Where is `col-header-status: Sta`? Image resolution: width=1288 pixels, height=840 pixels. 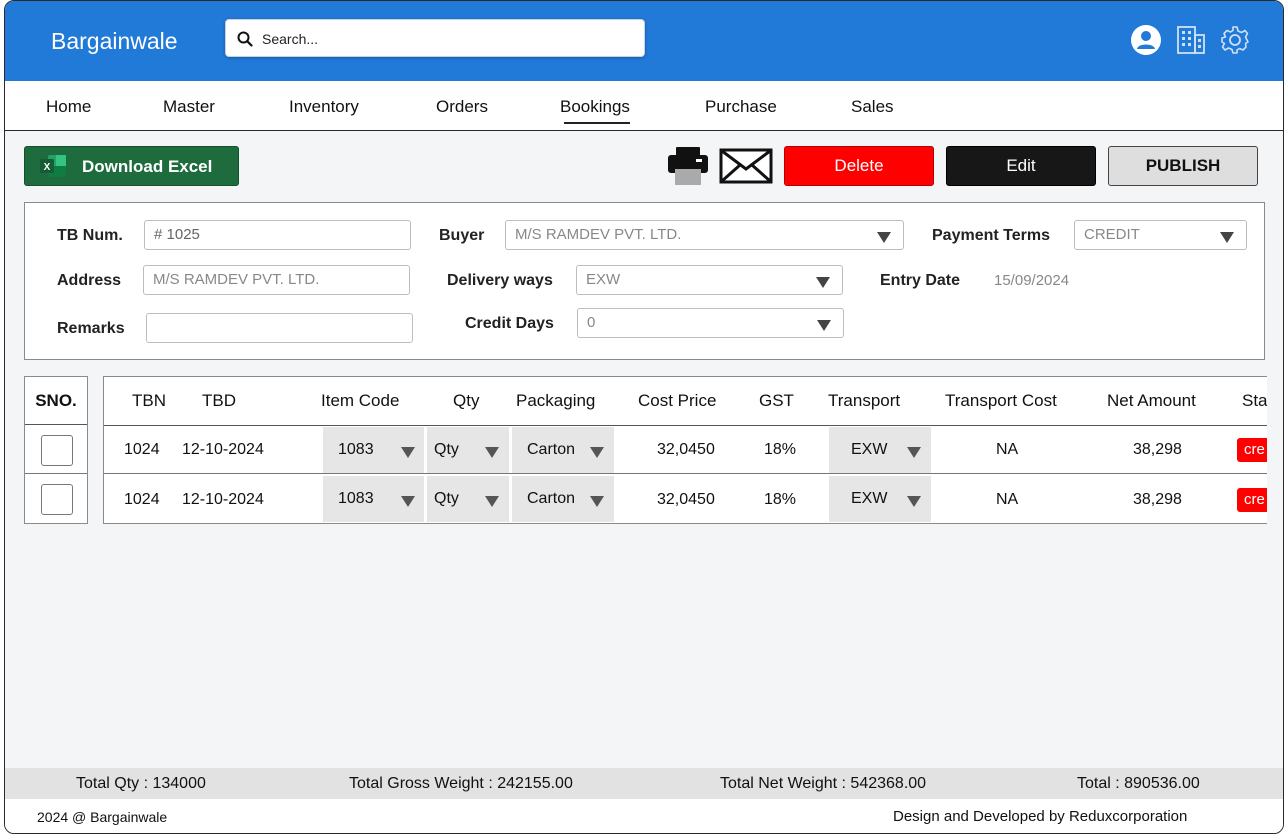
col-header-status: Sta is located at coordinates (1254, 400).